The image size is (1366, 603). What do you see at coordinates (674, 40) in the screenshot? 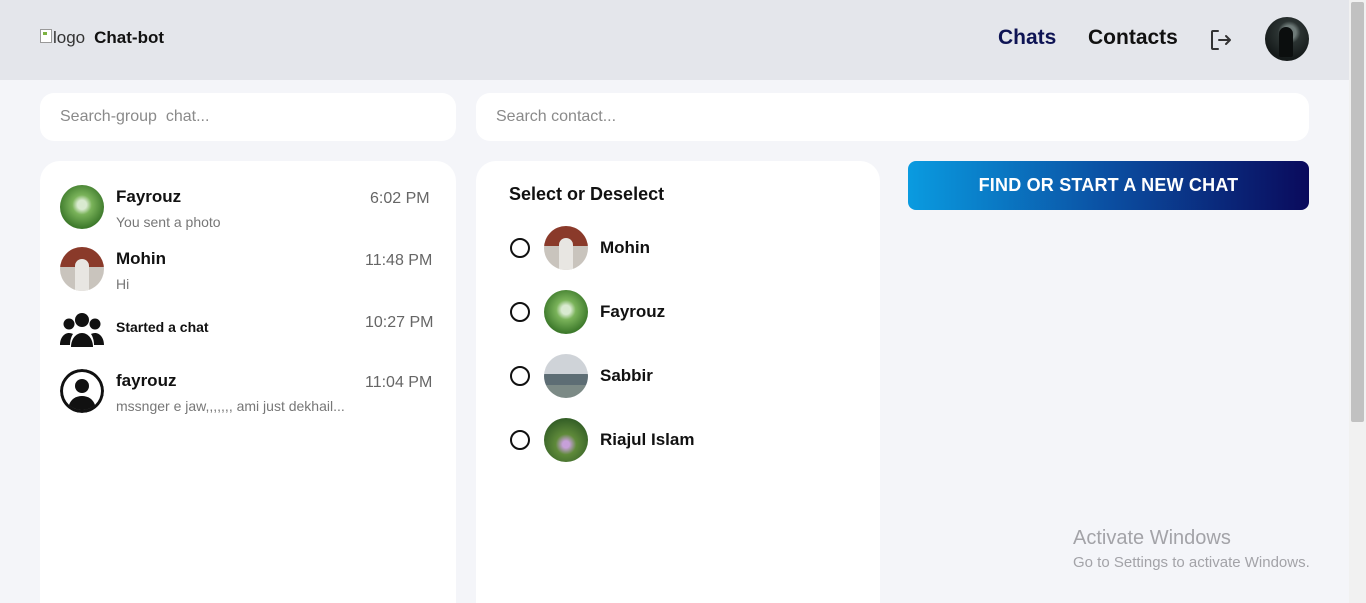
I see `top-header: logo Chat-bot Chats Contacts` at bounding box center [674, 40].